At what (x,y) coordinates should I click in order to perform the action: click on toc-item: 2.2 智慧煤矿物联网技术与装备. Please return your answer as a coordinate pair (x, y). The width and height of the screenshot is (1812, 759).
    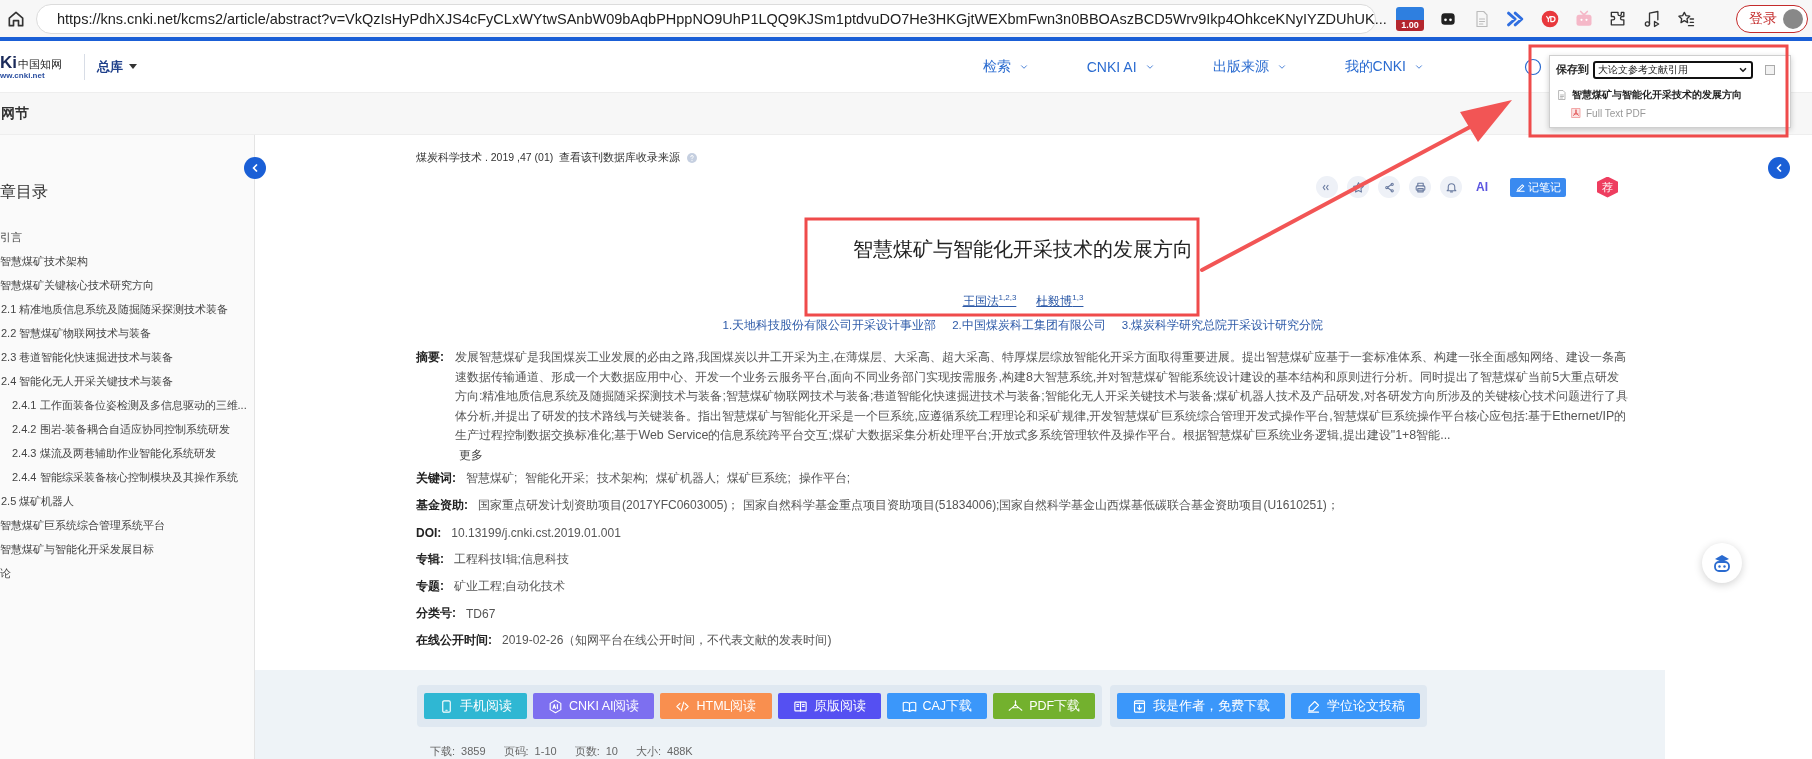
    Looking at the image, I should click on (127, 333).